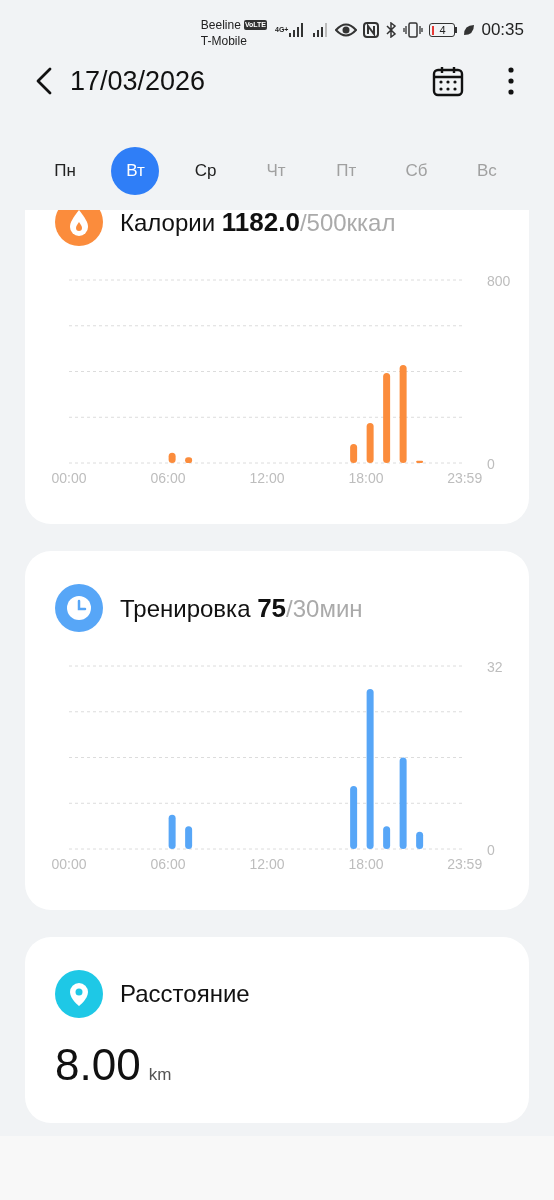 This screenshot has width=554, height=1200. I want to click on leaf-icon, so click(469, 30).